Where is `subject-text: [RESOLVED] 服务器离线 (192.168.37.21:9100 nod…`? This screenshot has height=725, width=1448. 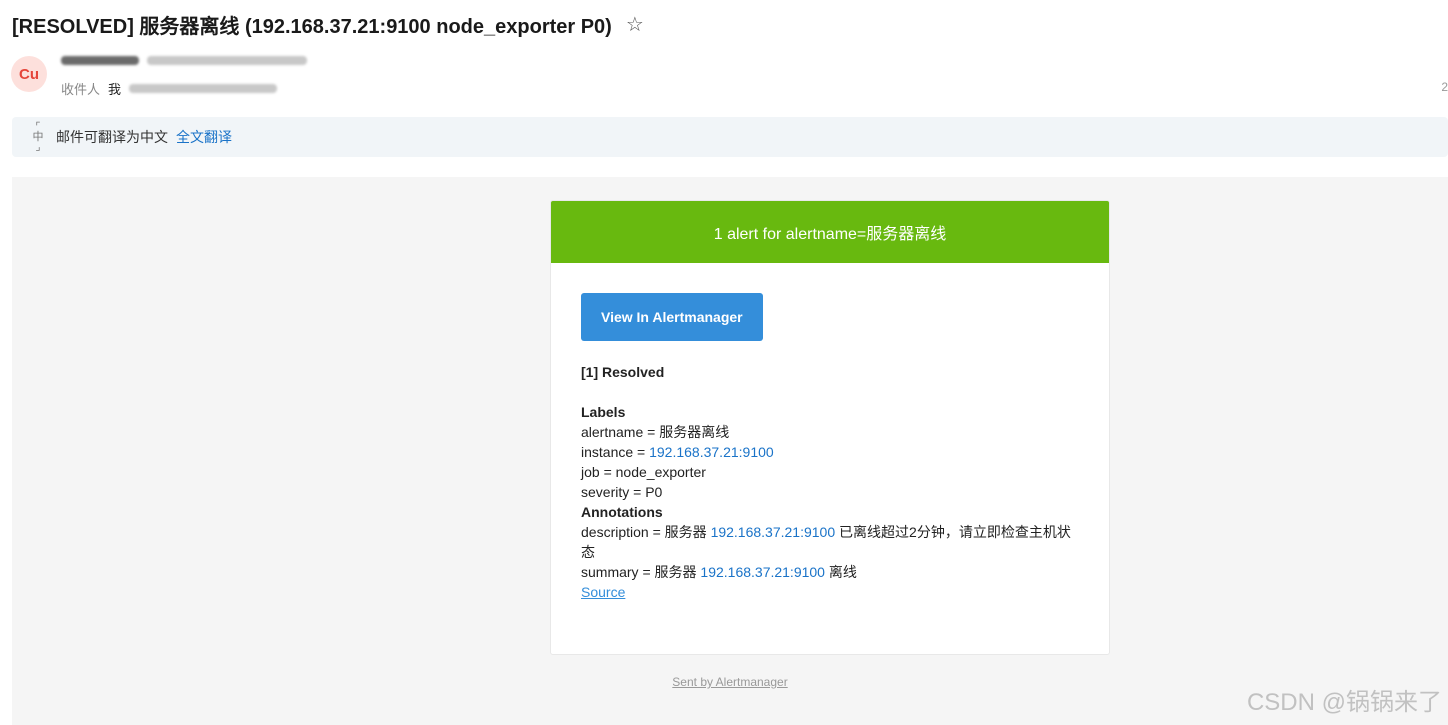 subject-text: [RESOLVED] 服务器离线 (192.168.37.21:9100 nod… is located at coordinates (312, 27).